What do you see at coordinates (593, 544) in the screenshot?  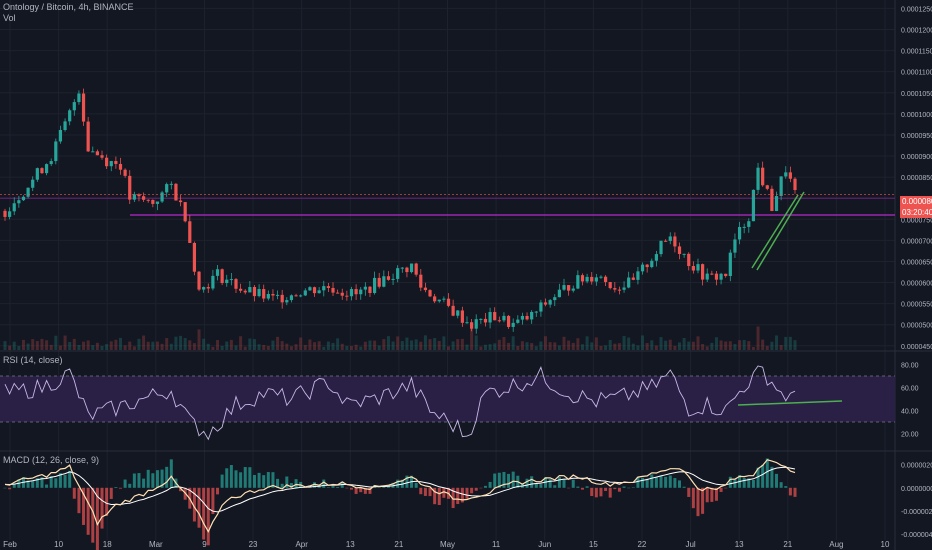 I see `x-tick-label: 15` at bounding box center [593, 544].